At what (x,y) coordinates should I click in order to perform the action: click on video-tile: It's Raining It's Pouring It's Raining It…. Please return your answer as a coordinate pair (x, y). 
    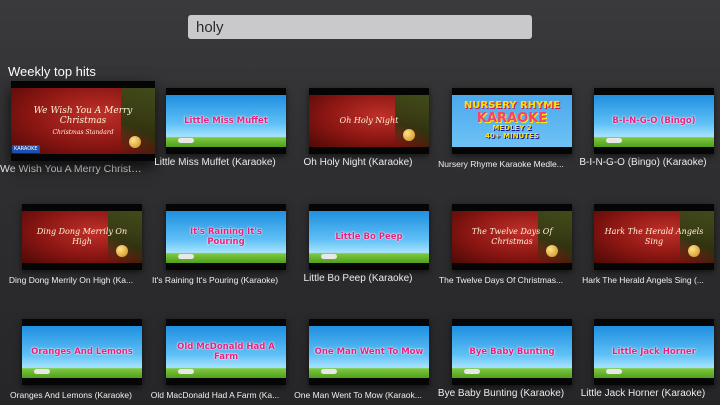
    Looking at the image, I should click on (215, 244).